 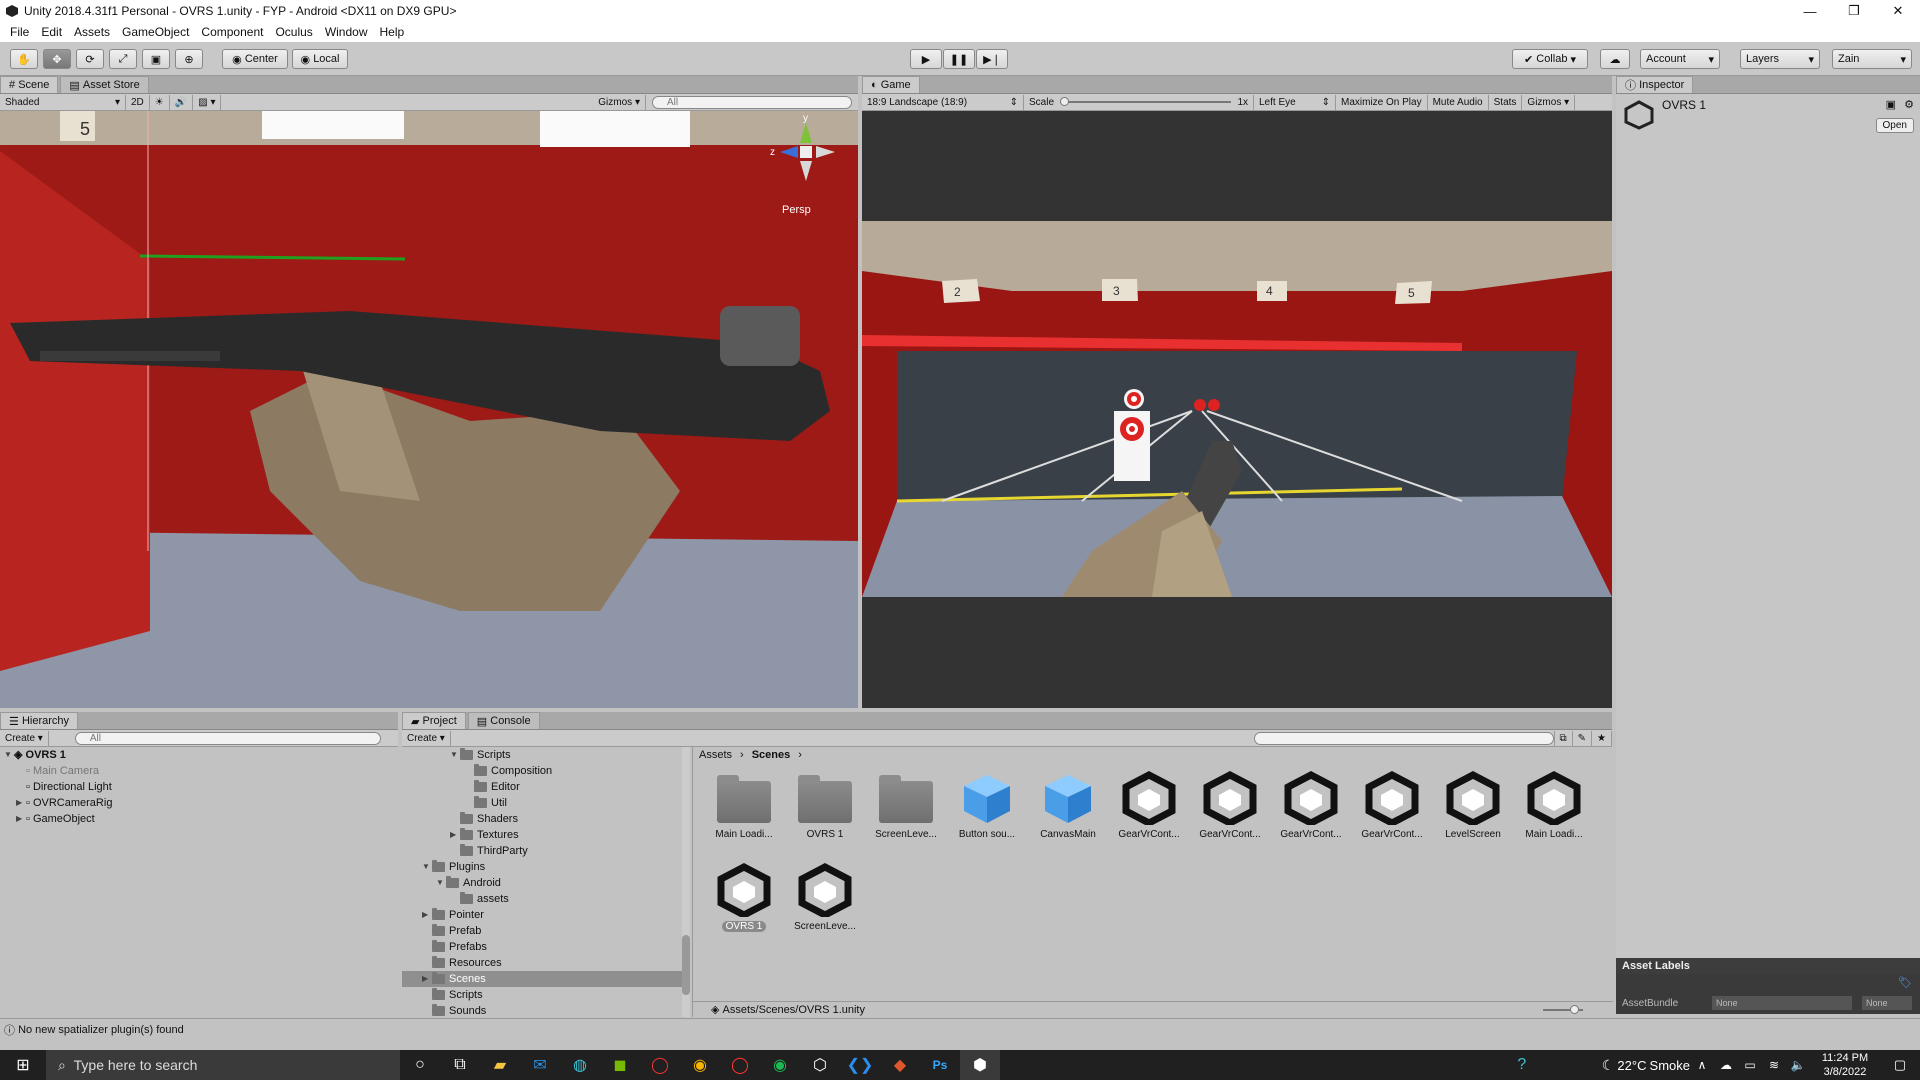 I want to click on resolution-dropdown: 18:9 Landscape (18:9) ⇕, so click(x=943, y=102).